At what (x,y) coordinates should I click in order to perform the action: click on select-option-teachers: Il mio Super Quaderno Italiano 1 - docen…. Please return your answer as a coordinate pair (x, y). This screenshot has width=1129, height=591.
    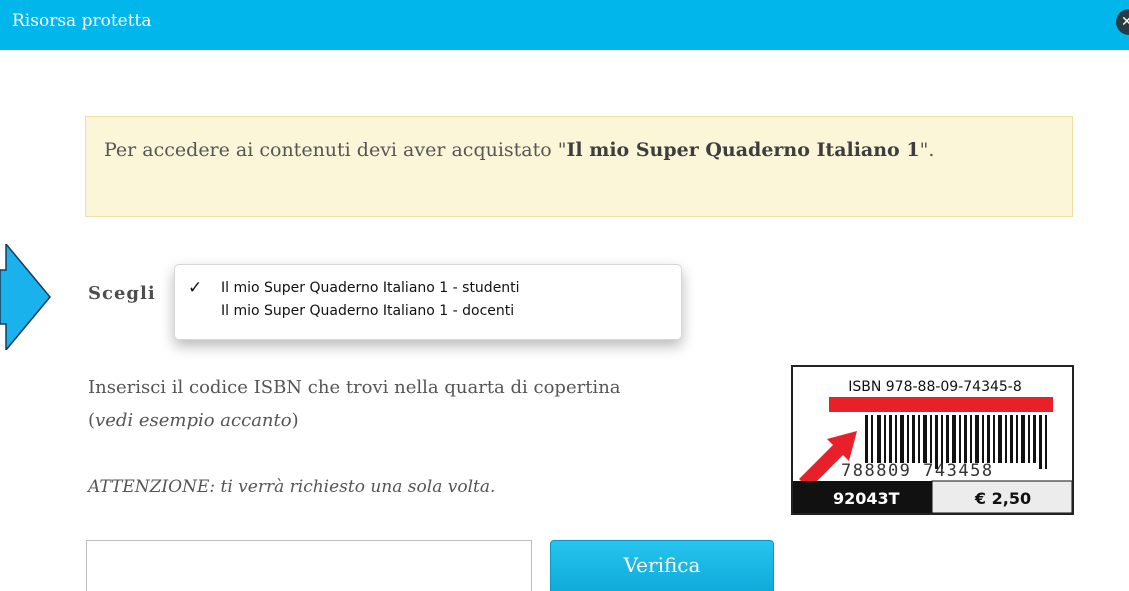
    Looking at the image, I should click on (428, 311).